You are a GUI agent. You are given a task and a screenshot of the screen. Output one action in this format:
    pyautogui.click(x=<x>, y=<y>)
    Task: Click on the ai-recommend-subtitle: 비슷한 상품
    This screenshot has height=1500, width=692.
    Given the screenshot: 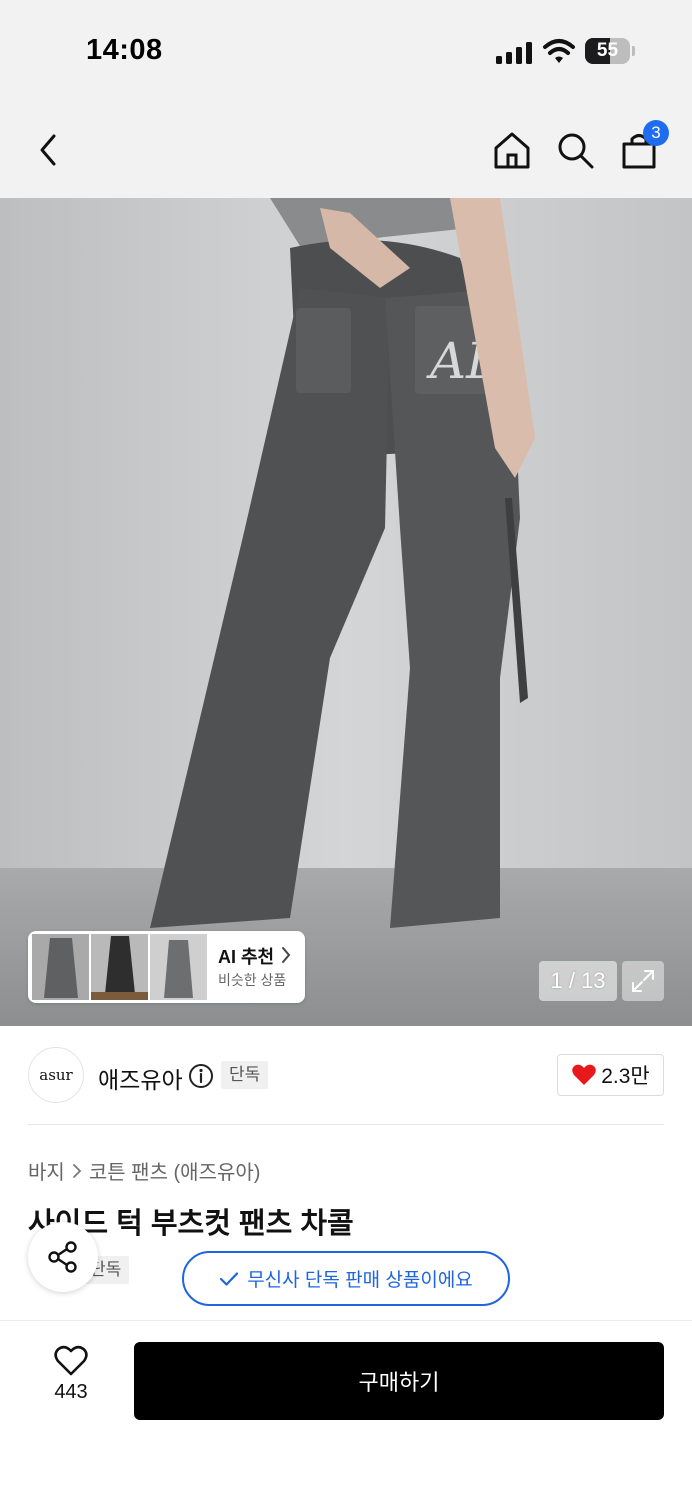 What is the action you would take?
    pyautogui.click(x=252, y=980)
    